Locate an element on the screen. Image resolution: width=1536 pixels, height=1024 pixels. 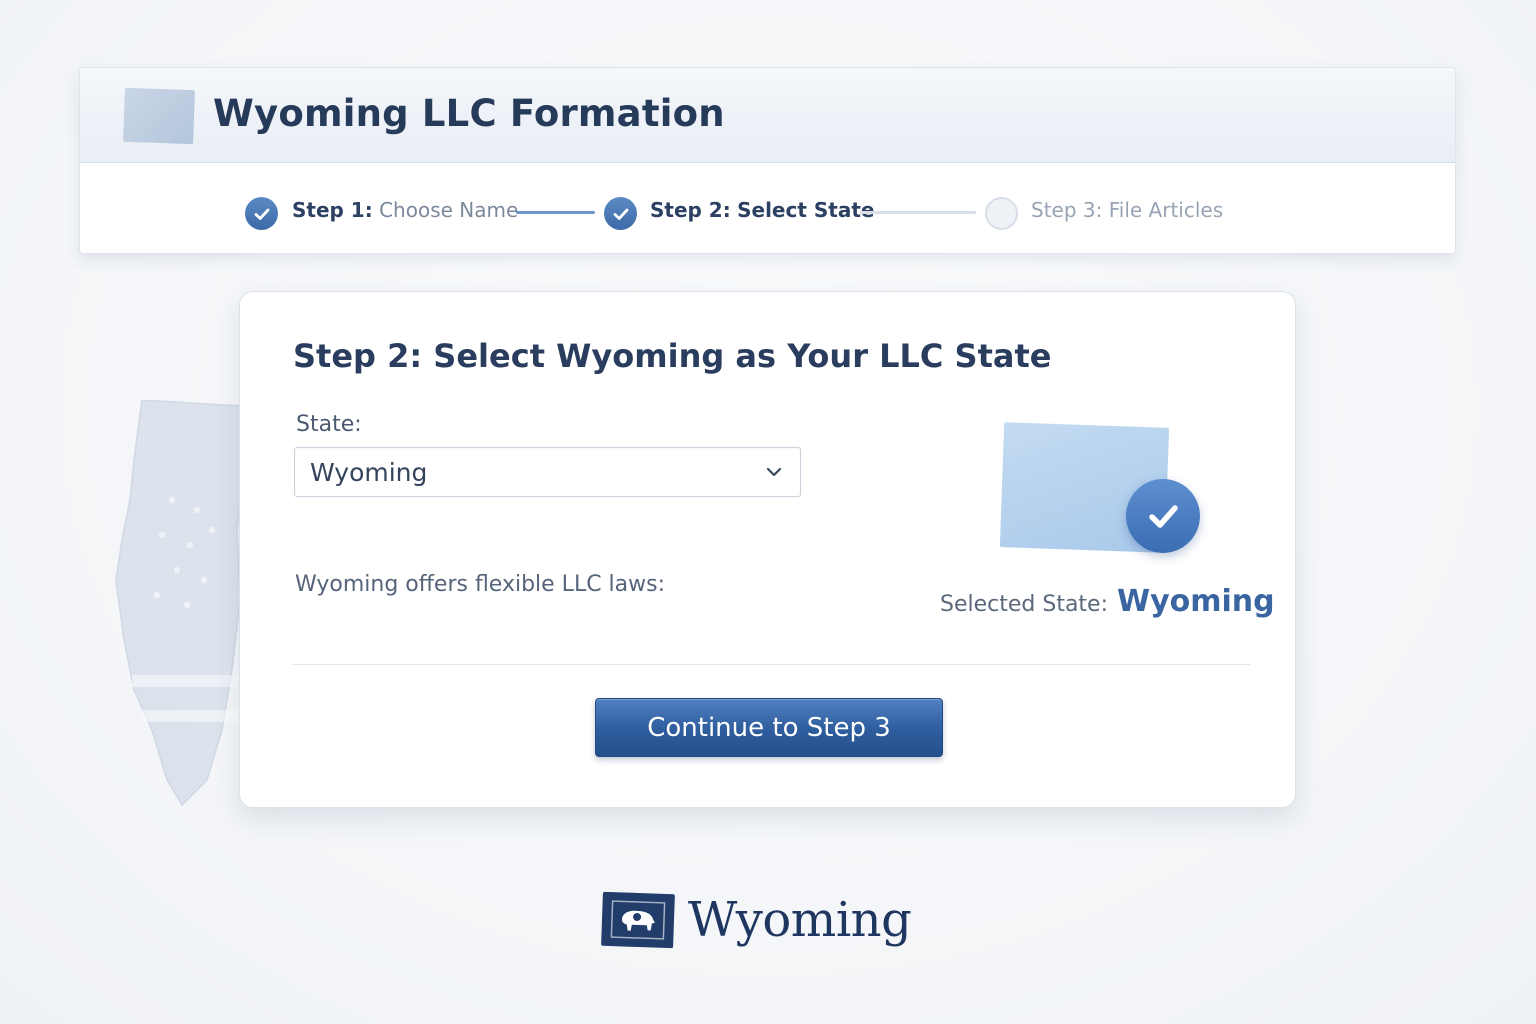
step-2-name: Select State is located at coordinates (806, 210).